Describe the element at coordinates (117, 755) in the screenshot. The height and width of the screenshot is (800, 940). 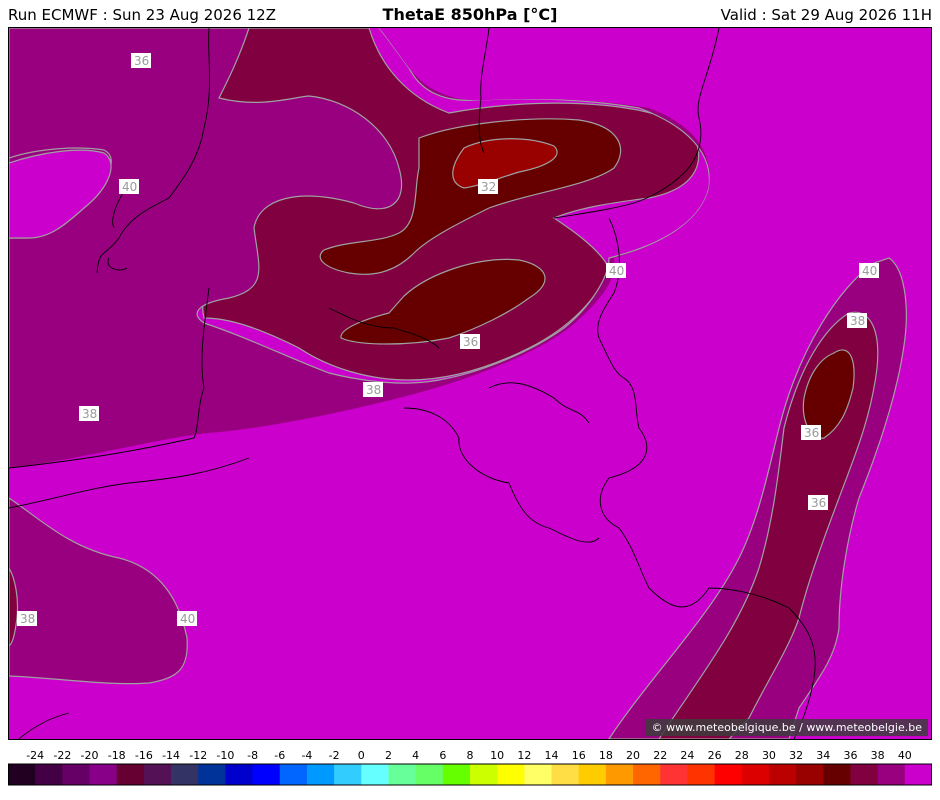
I see `legend-tick-label: -18` at that location.